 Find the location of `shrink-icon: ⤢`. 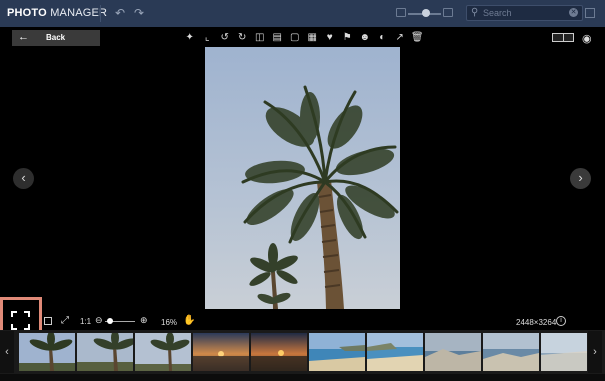

shrink-icon: ⤢ is located at coordinates (65, 320).